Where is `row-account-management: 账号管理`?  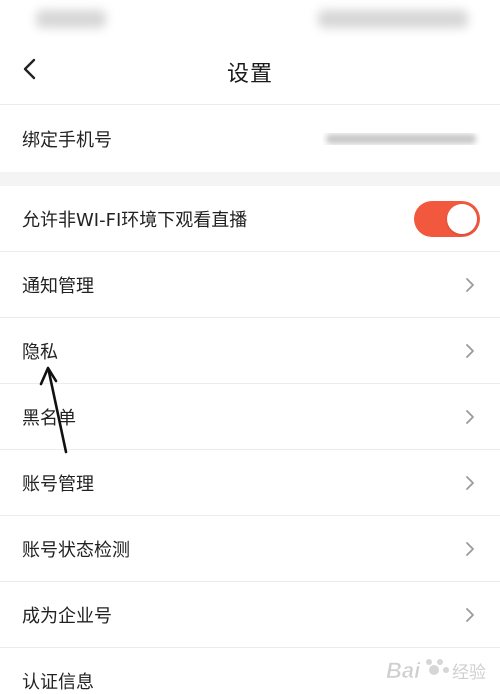
row-account-management: 账号管理 is located at coordinates (250, 483).